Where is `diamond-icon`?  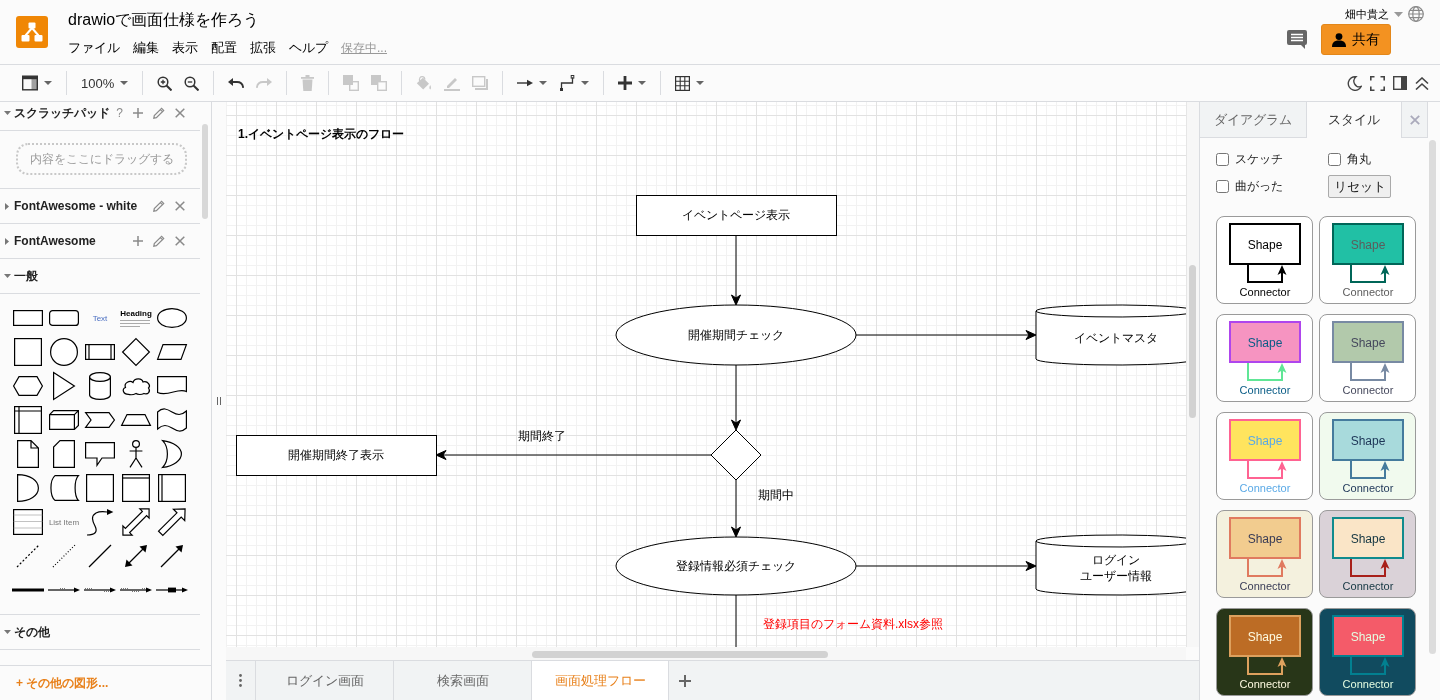 diamond-icon is located at coordinates (136, 352).